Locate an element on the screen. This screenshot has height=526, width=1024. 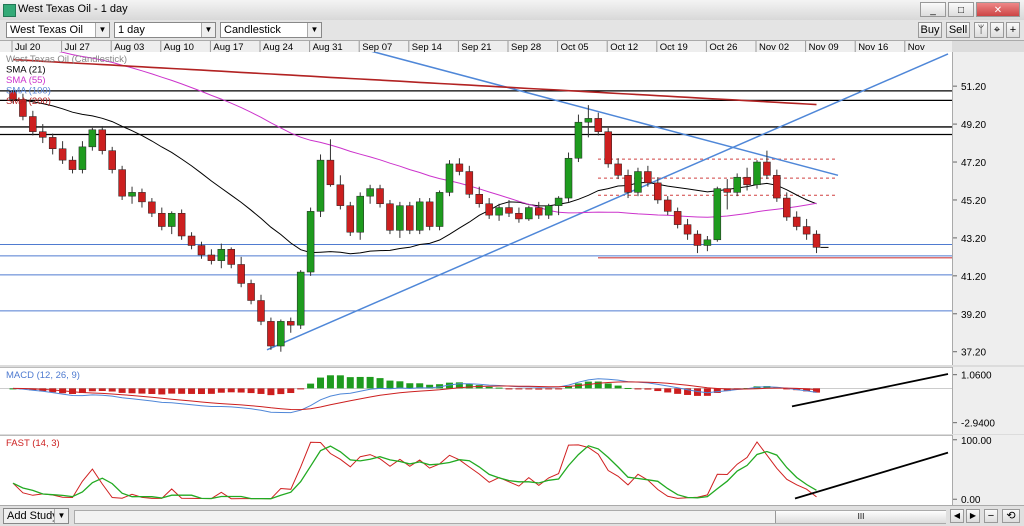
zoom-in-icon: + is located at coordinates (1013, 30).